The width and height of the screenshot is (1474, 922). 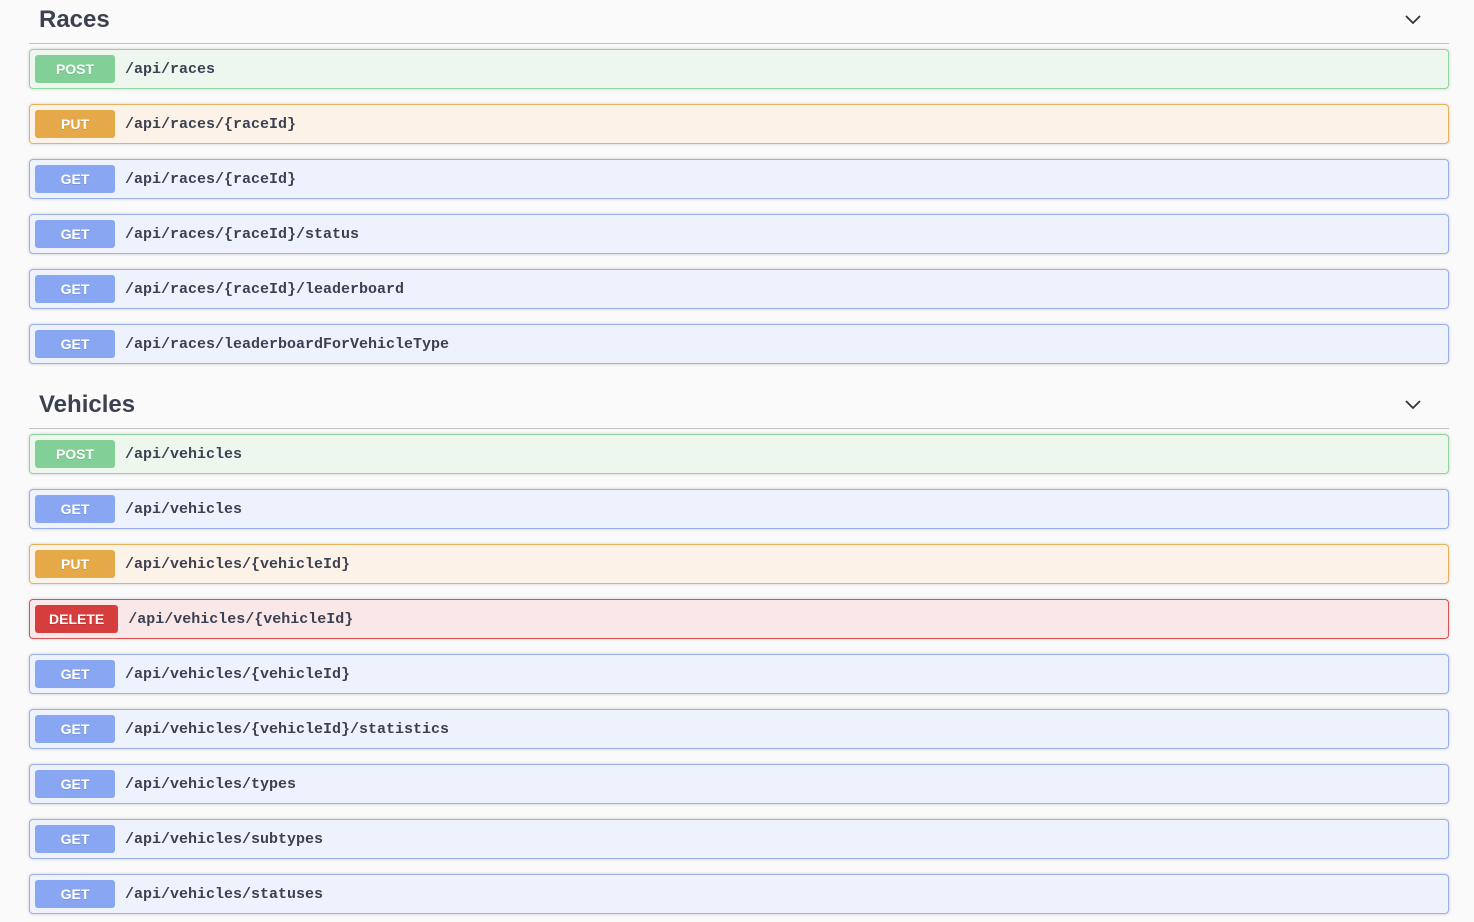 I want to click on operation-path: /api/races/leaderboardForVehicleType, so click(x=287, y=344).